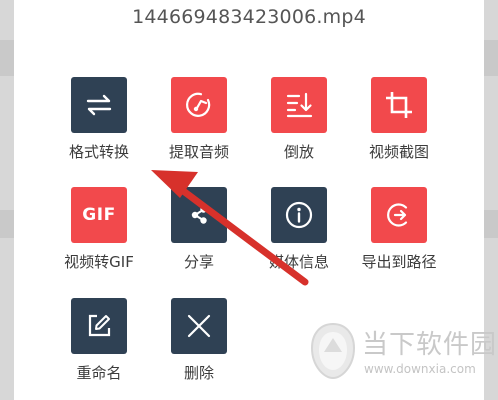 The image size is (498, 400). Describe the element at coordinates (199, 105) in the screenshot. I see `audio-extract-icon` at that location.